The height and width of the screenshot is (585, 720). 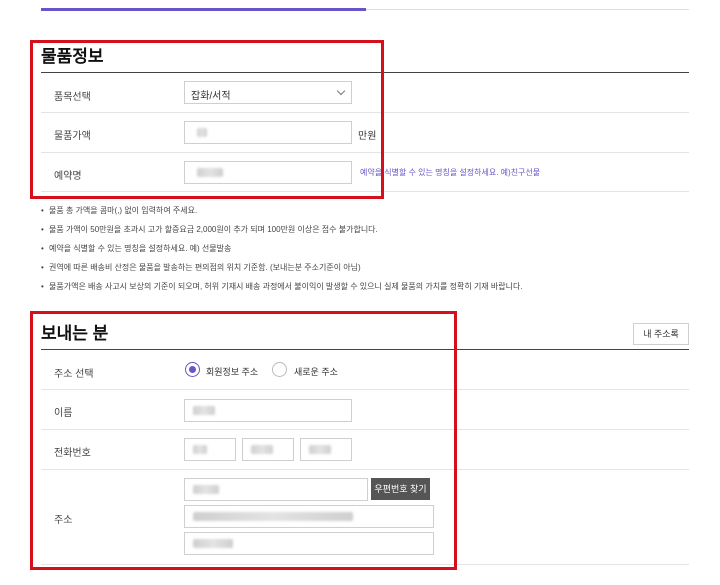 I want to click on member-address-label: 회원정보 주소, so click(x=232, y=371).